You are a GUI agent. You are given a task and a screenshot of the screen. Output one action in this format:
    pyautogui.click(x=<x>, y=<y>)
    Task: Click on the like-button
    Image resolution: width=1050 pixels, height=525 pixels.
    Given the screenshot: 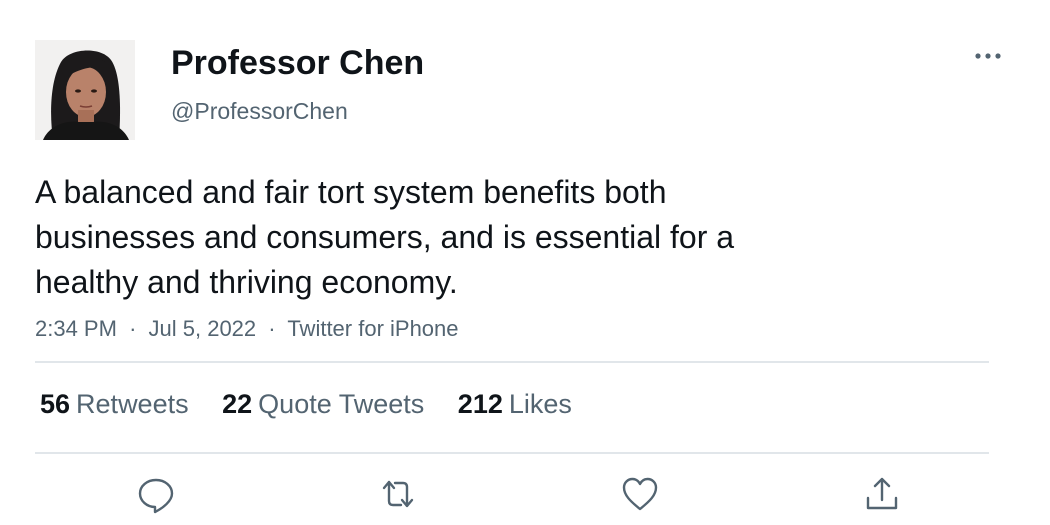 What is the action you would take?
    pyautogui.click(x=640, y=494)
    